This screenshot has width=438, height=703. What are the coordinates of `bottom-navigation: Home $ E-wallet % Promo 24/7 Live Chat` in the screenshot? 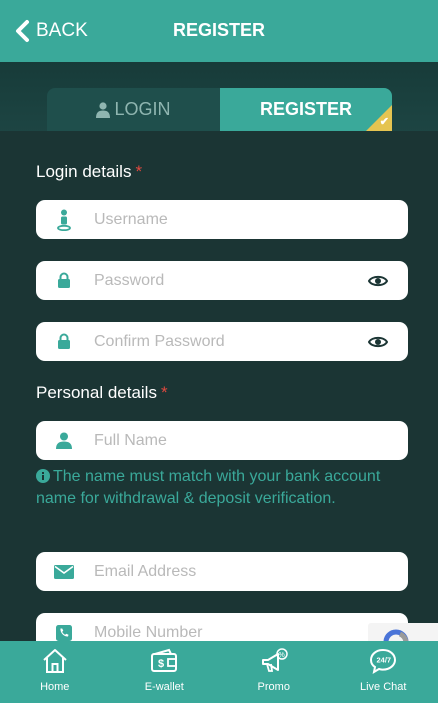 It's located at (219, 672).